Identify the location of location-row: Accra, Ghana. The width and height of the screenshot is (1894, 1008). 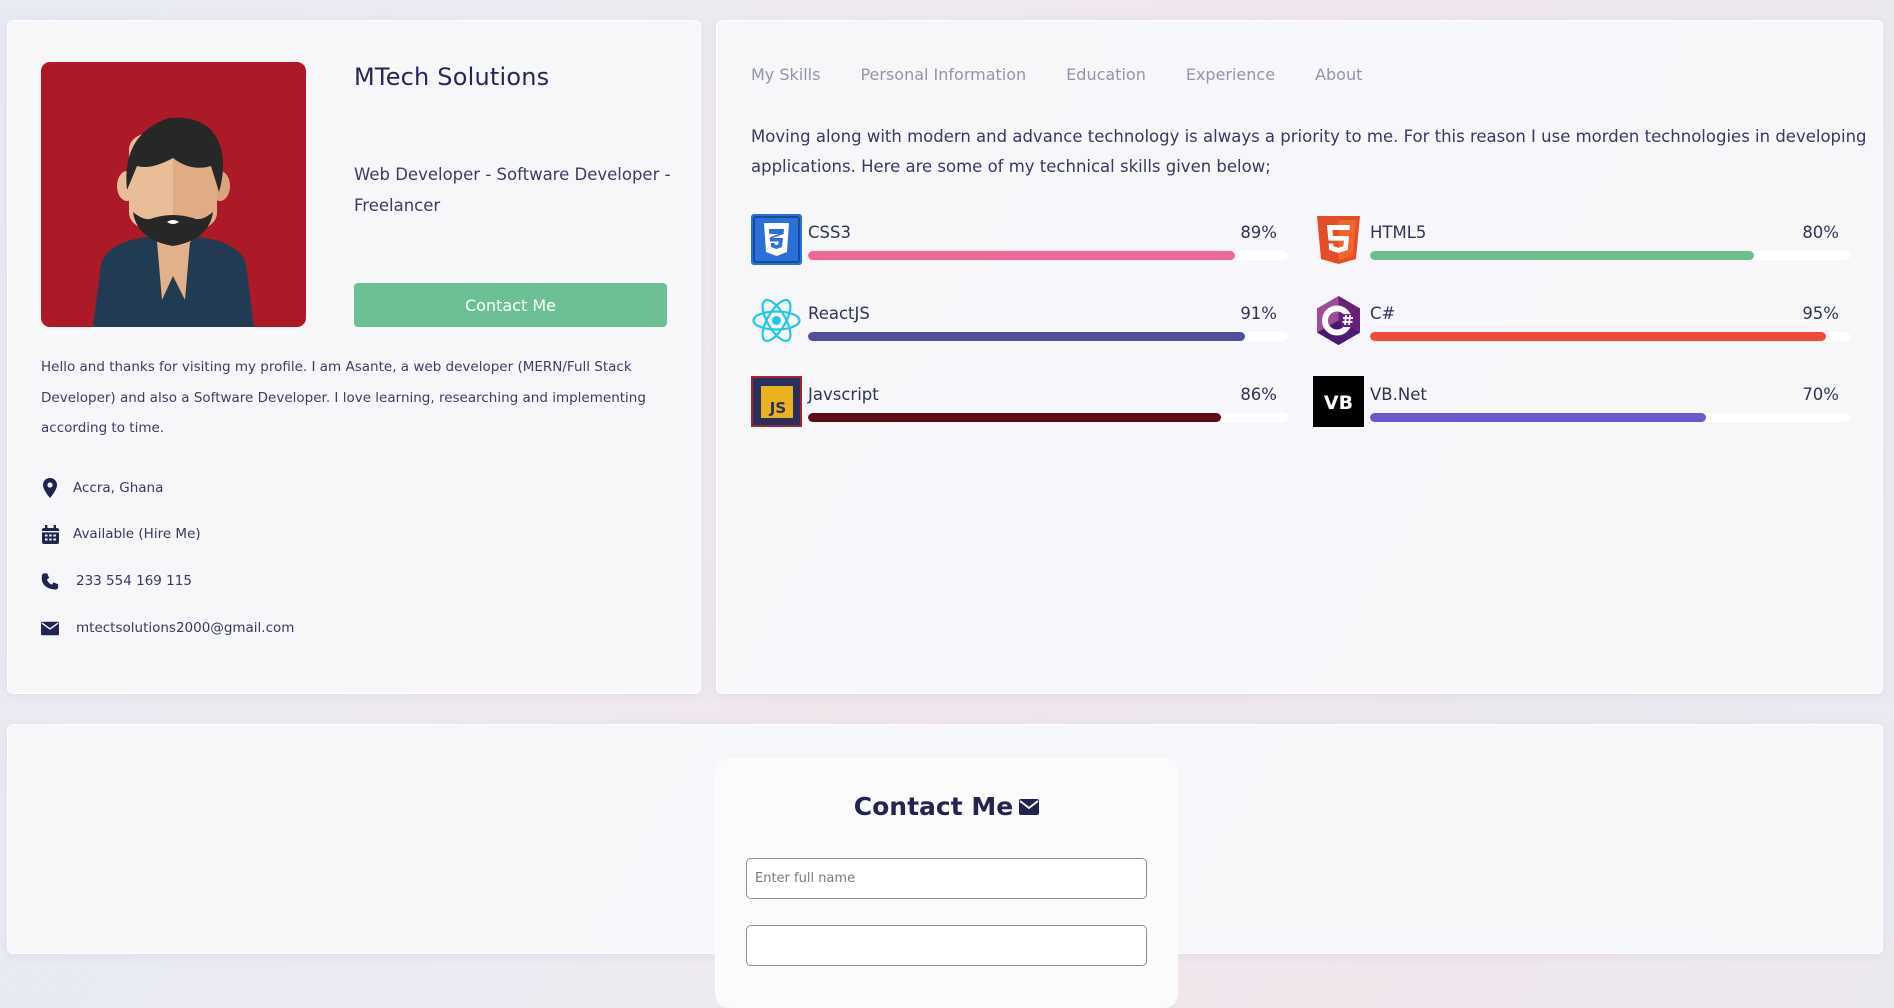
(102, 488).